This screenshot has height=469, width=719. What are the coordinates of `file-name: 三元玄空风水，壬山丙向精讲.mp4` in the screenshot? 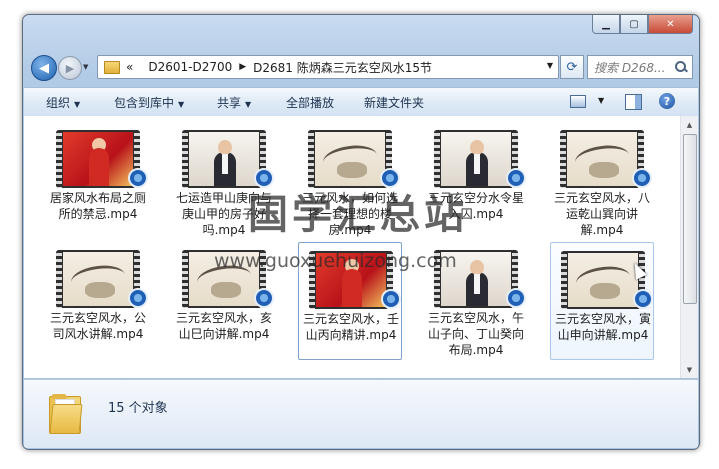 It's located at (350, 327).